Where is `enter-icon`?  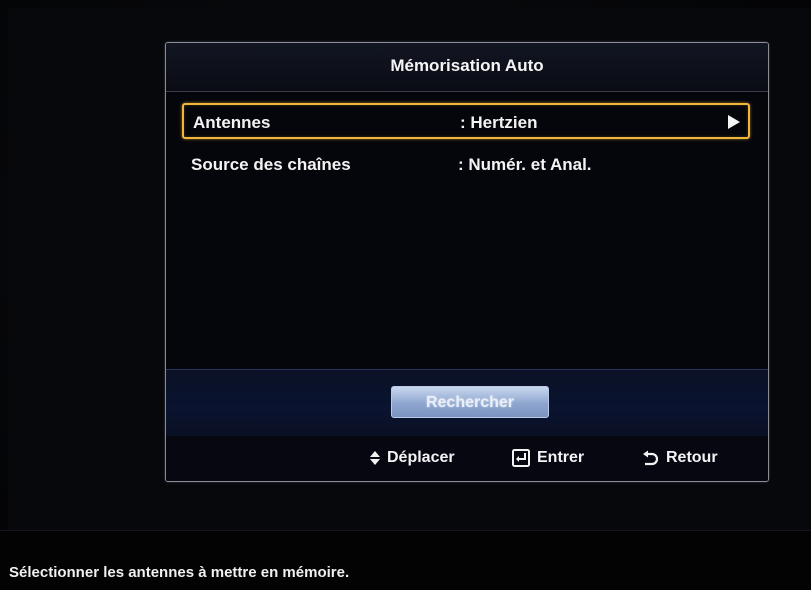 enter-icon is located at coordinates (521, 458).